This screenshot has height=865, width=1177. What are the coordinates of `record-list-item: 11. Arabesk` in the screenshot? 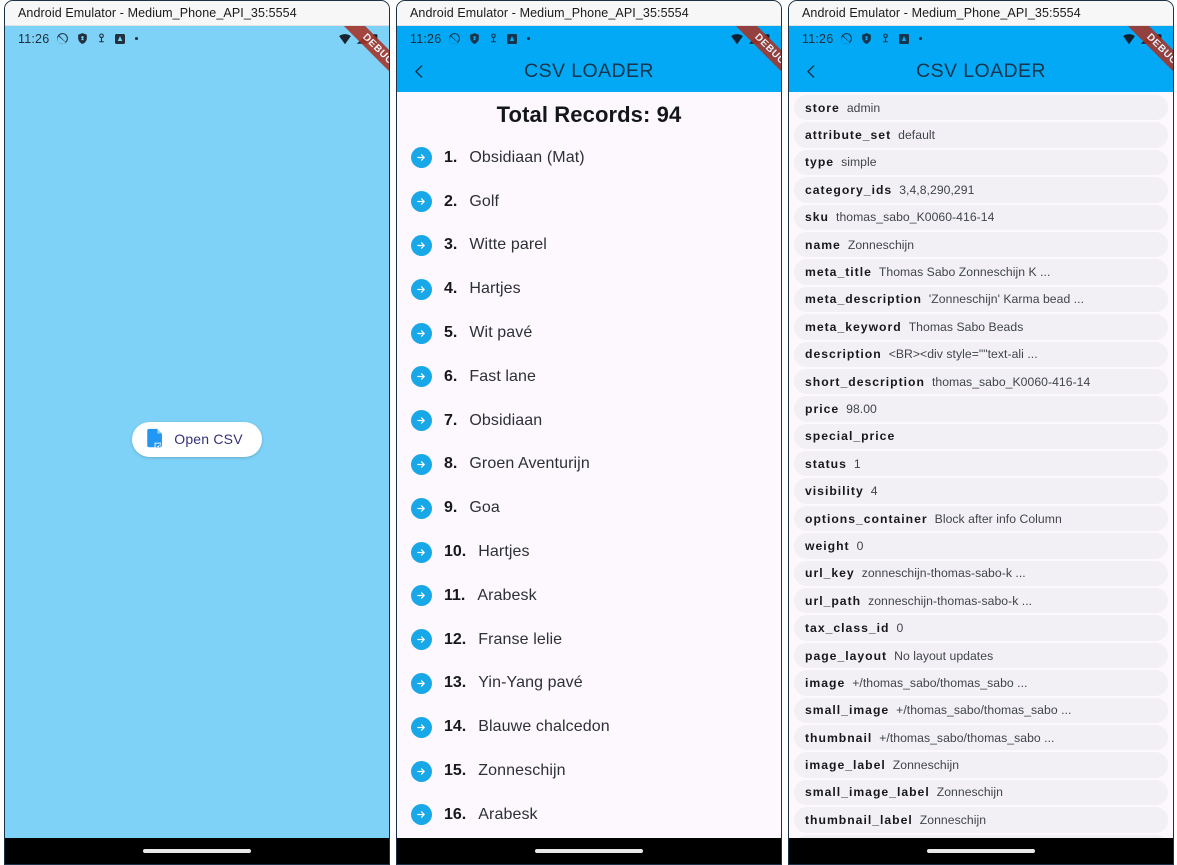 It's located at (589, 596).